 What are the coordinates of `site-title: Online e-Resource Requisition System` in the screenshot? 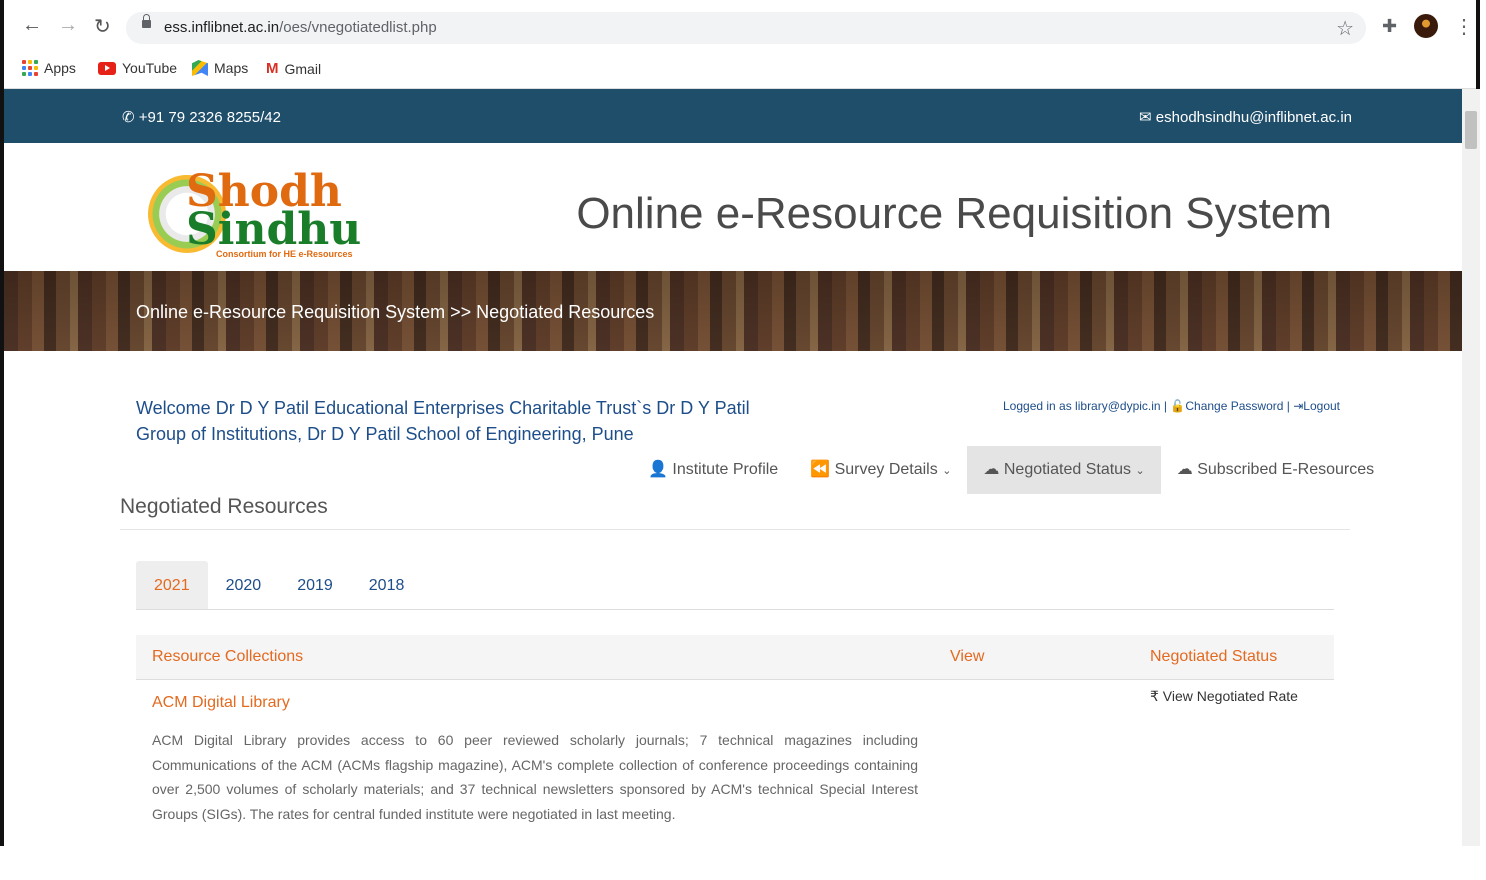 It's located at (954, 213).